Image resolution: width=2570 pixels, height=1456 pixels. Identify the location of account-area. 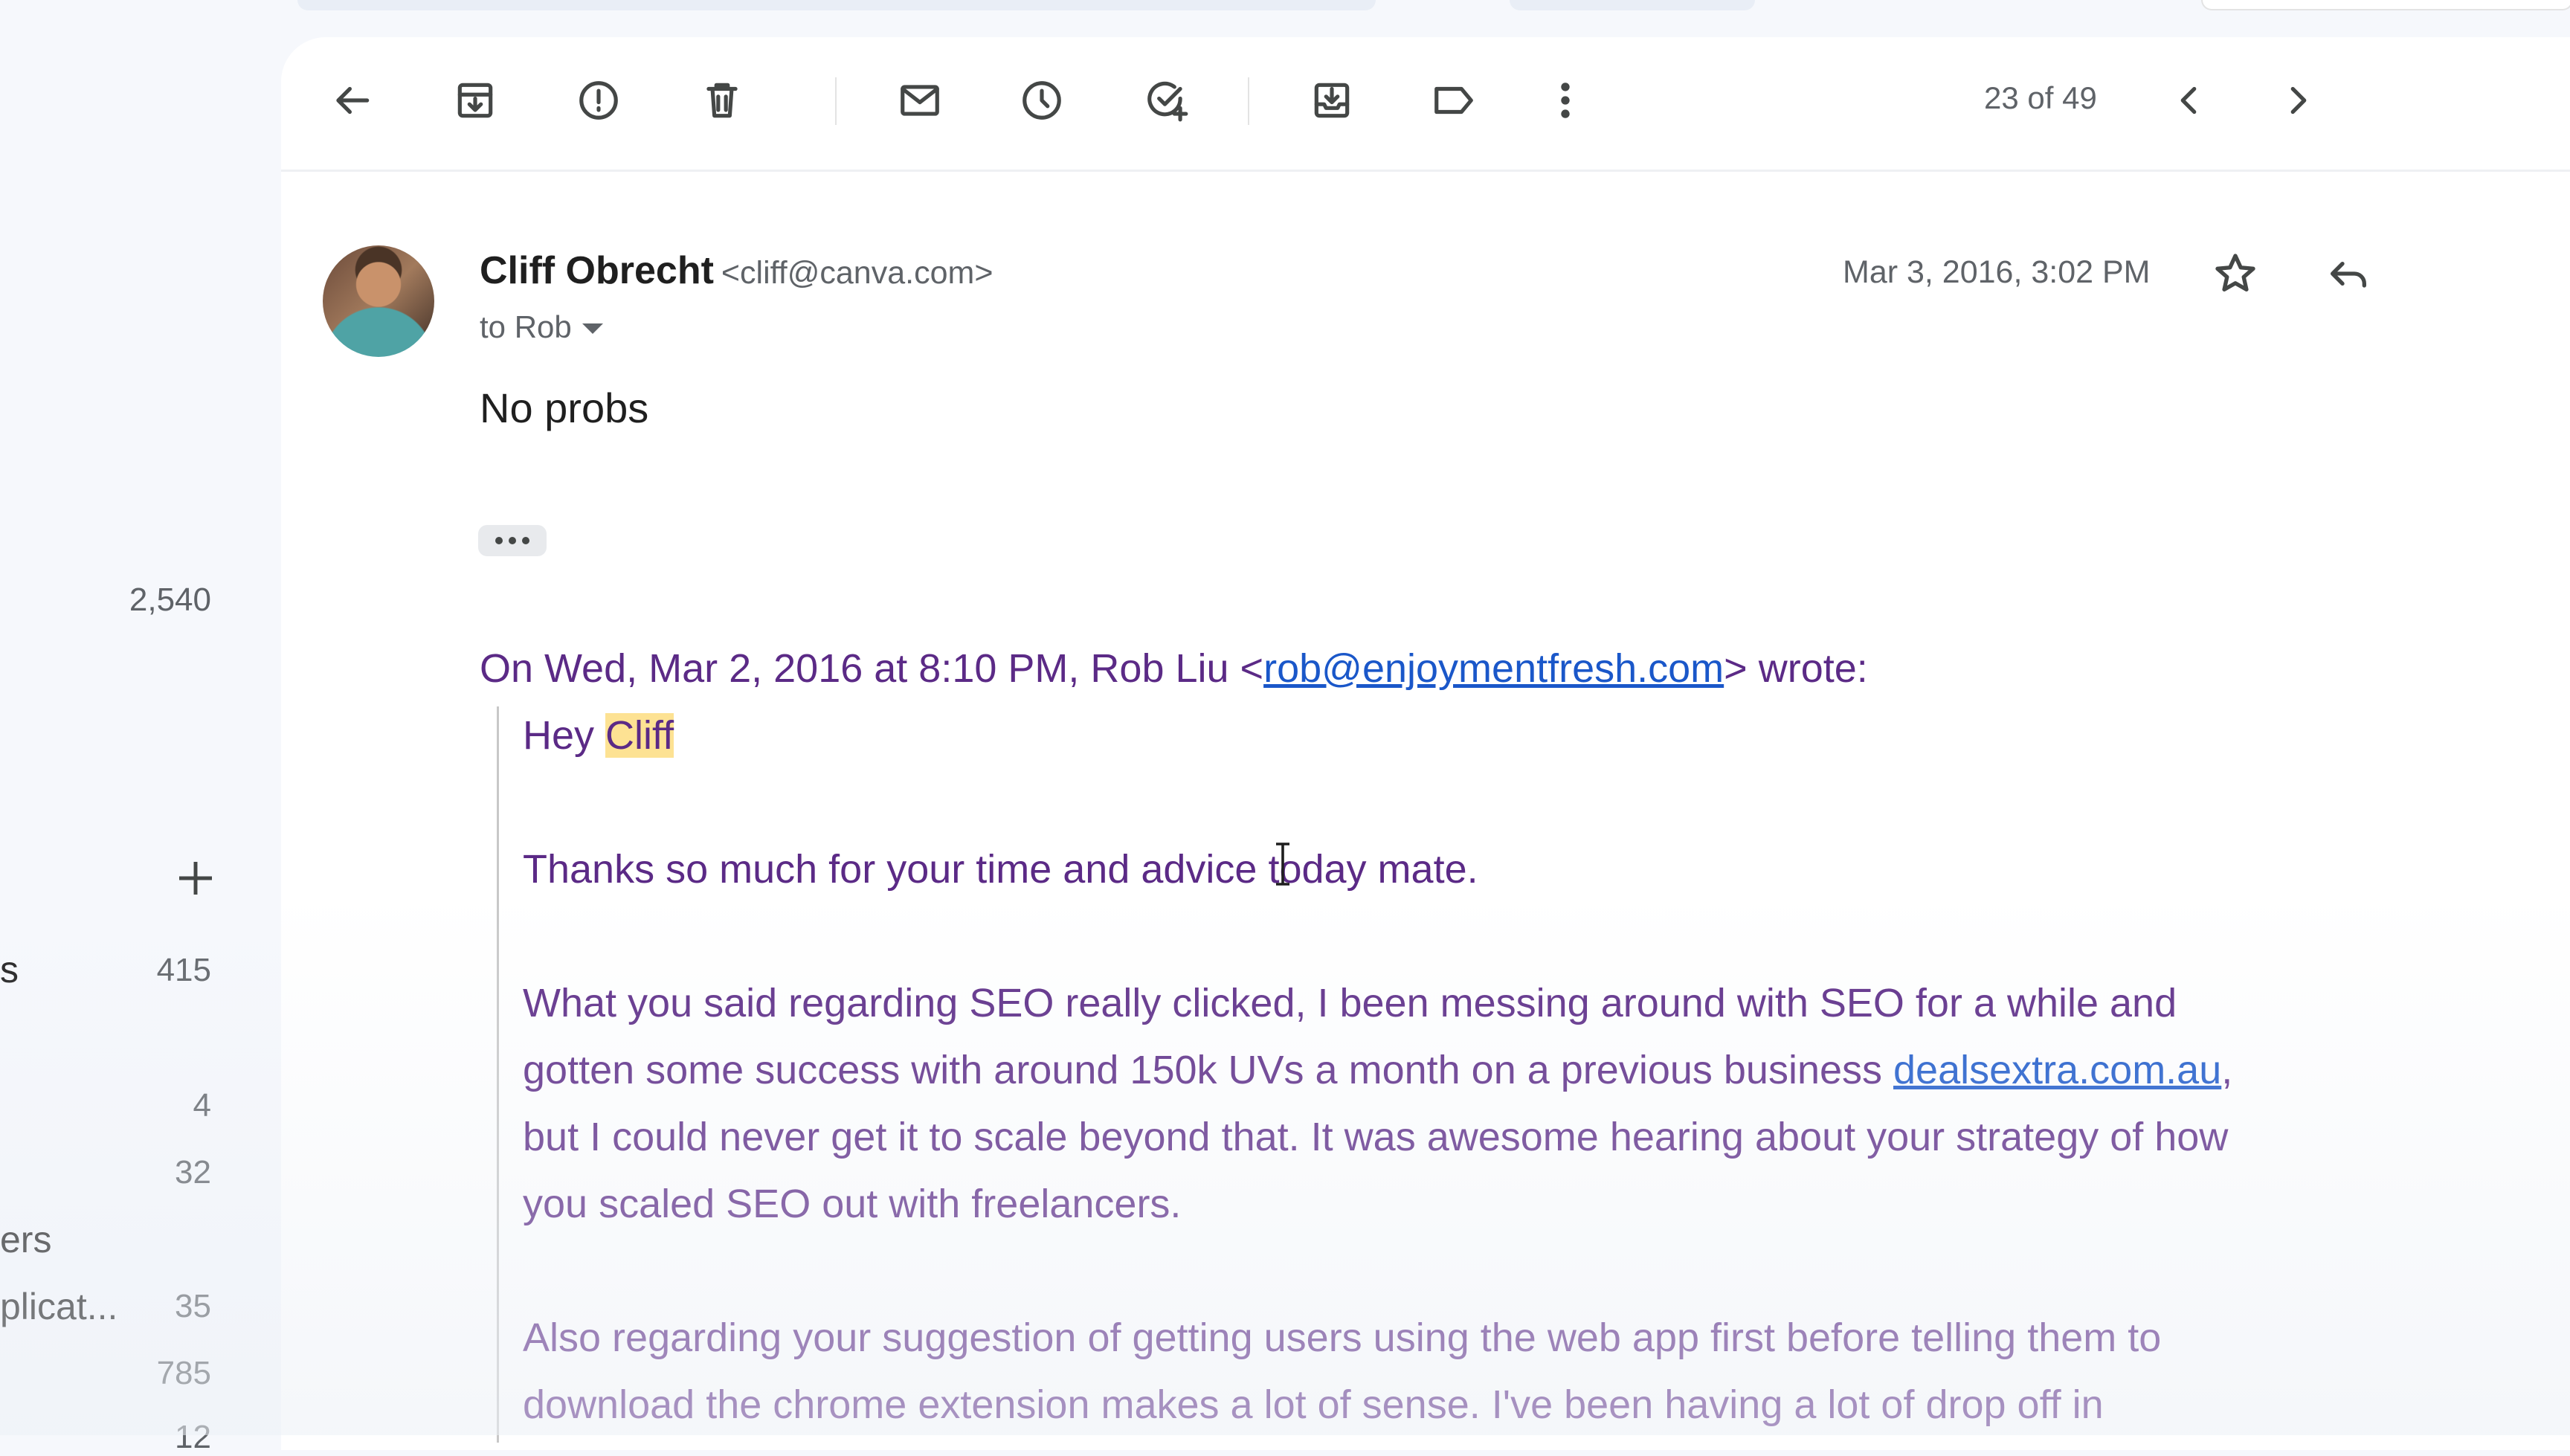
(2385, 5).